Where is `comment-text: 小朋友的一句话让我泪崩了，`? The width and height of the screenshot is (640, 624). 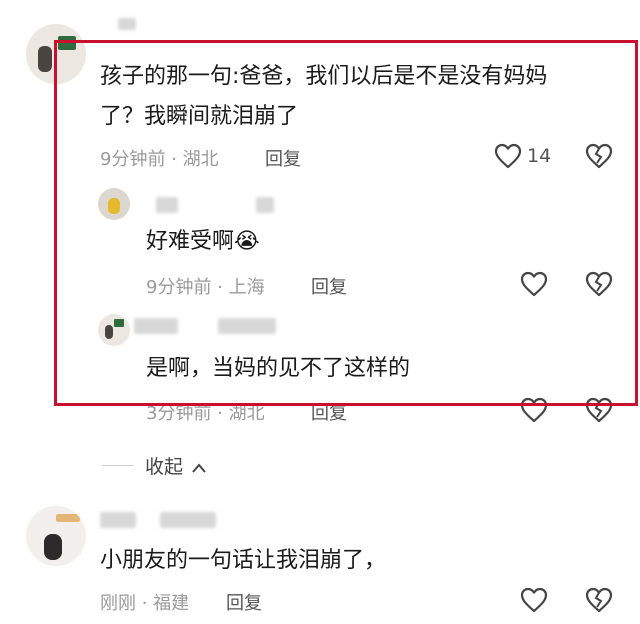
comment-text: 小朋友的一句话让我泪崩了， is located at coordinates (243, 560).